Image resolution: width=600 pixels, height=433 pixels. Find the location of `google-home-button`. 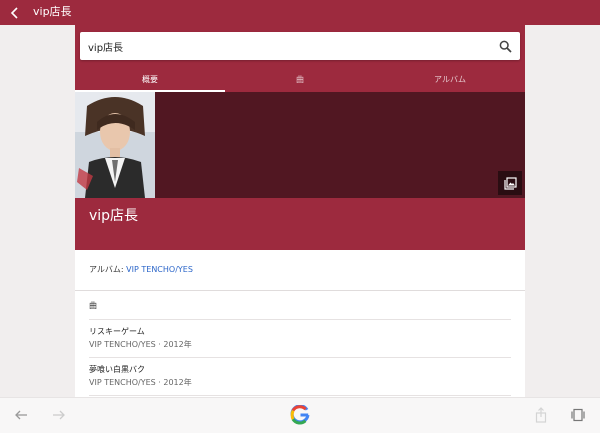

google-home-button is located at coordinates (300, 415).